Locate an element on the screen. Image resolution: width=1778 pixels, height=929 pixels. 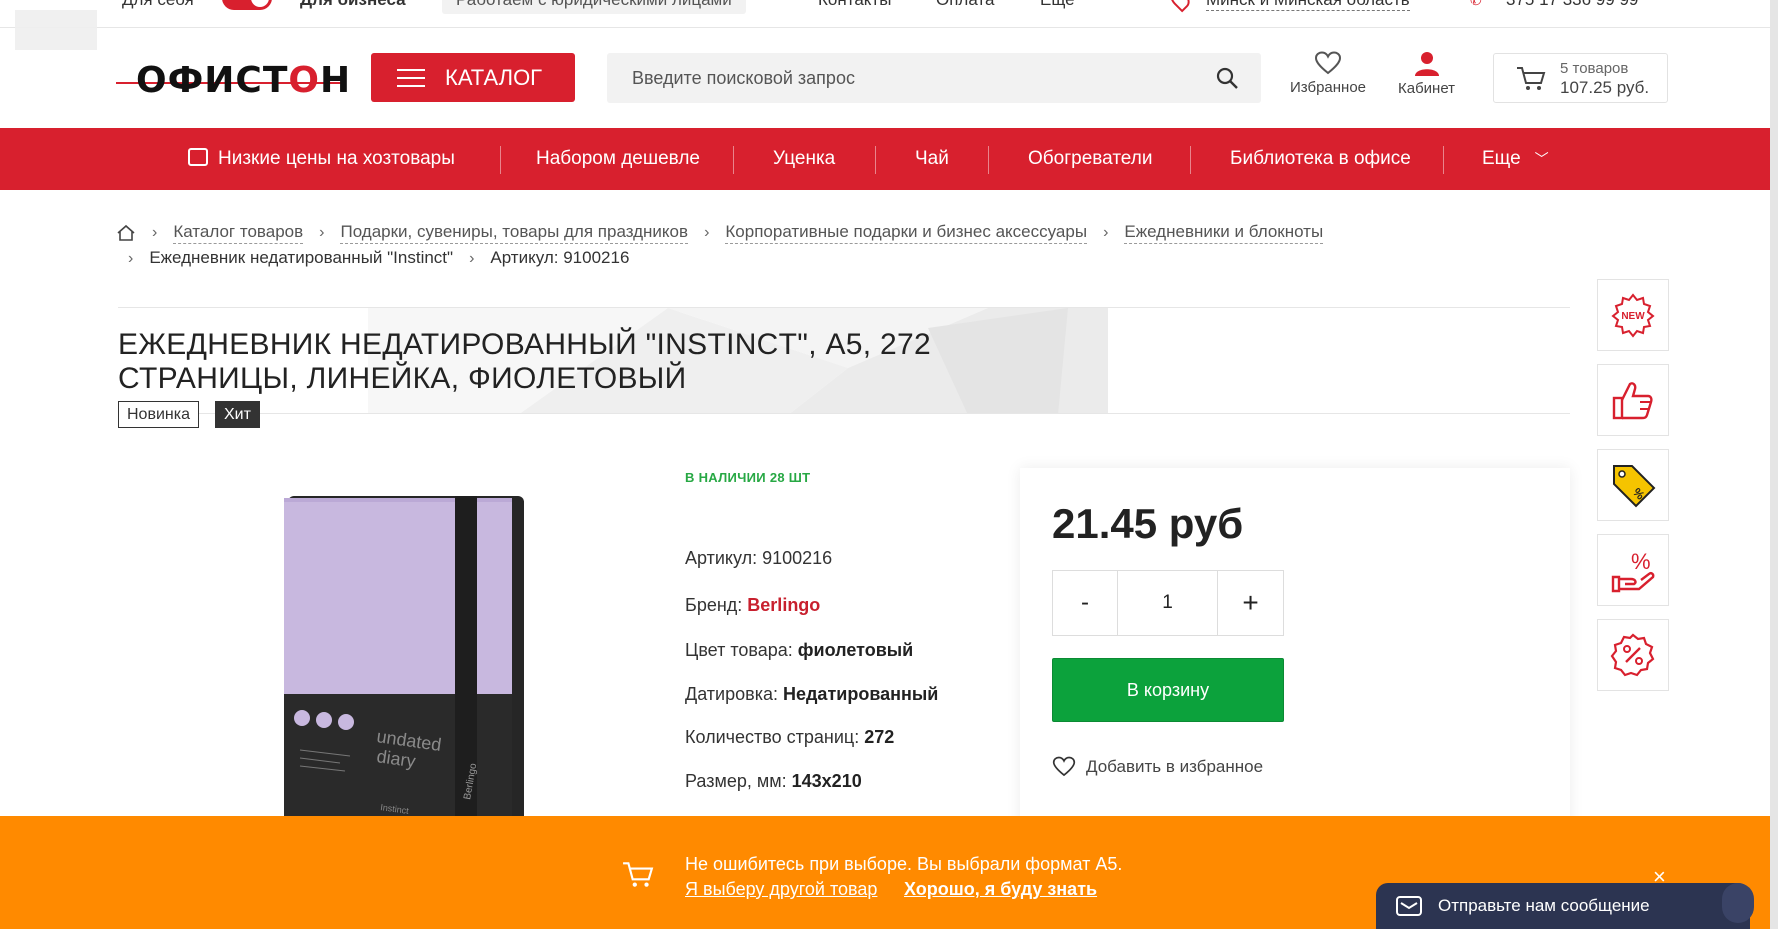
nav-item-discount: Уценка is located at coordinates (804, 159).